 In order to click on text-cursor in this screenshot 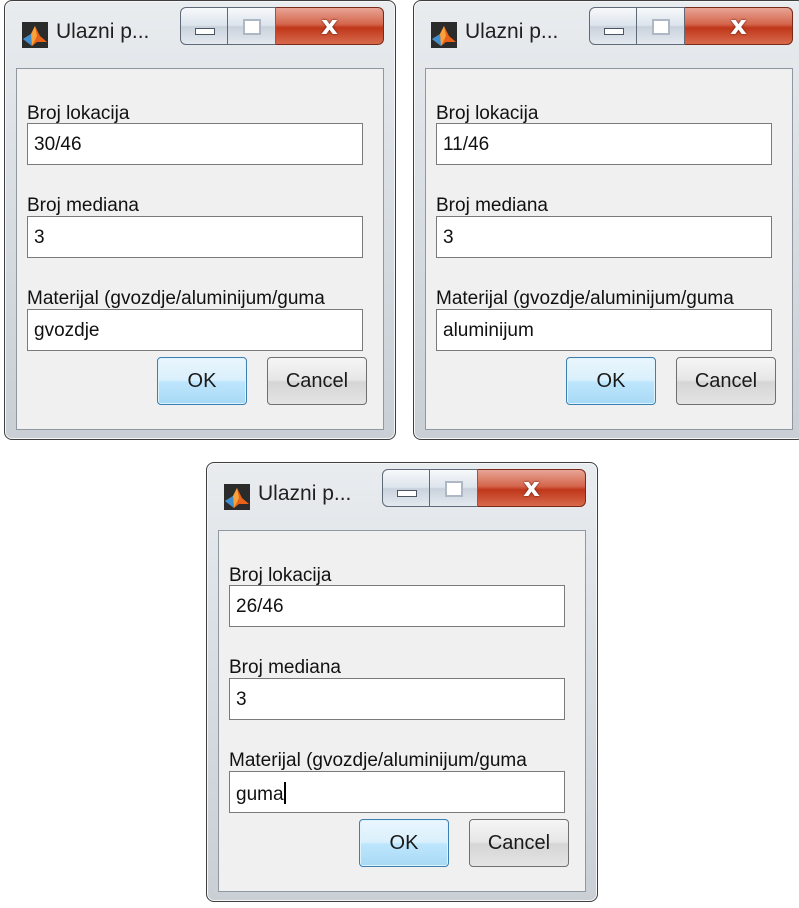, I will do `click(284, 793)`.